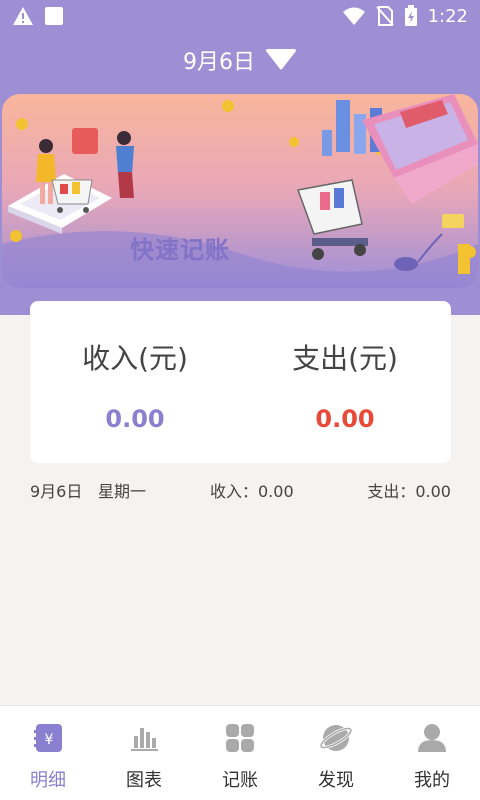  I want to click on expense-label: 支出(元), so click(345, 358).